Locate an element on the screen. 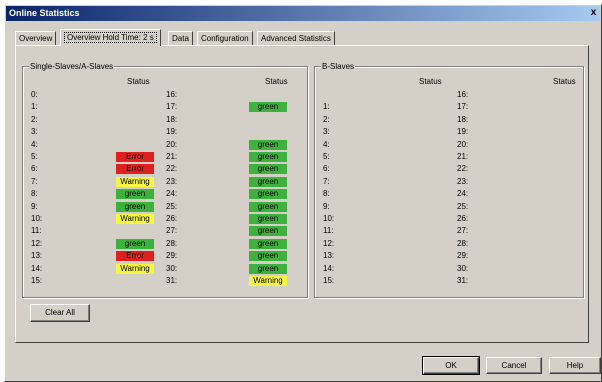 The image size is (602, 382). window-title: Online Statistics is located at coordinates (44, 13).